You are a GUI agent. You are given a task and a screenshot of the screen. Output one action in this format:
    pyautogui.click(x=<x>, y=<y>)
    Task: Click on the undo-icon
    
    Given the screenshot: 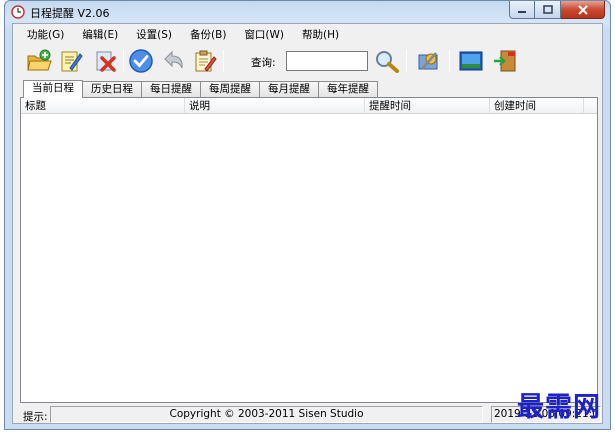 What is the action you would take?
    pyautogui.click(x=173, y=59)
    